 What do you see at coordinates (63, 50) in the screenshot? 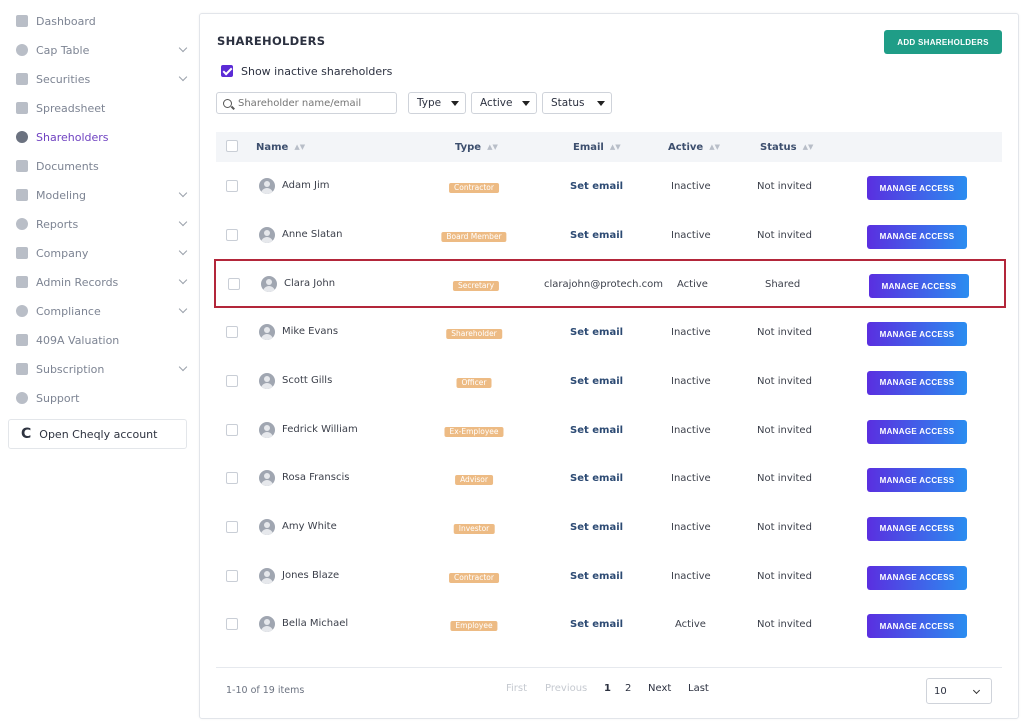
I see `sidebar-item-label: Cap Table` at bounding box center [63, 50].